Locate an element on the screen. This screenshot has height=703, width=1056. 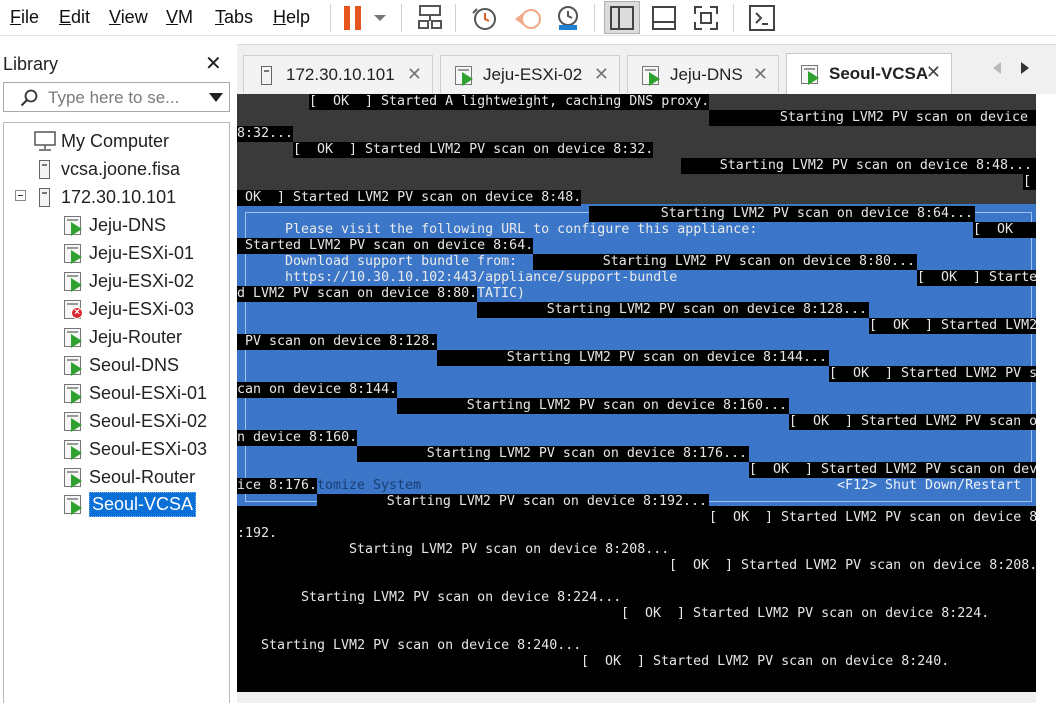
menu-edit: Edit is located at coordinates (74, 17).